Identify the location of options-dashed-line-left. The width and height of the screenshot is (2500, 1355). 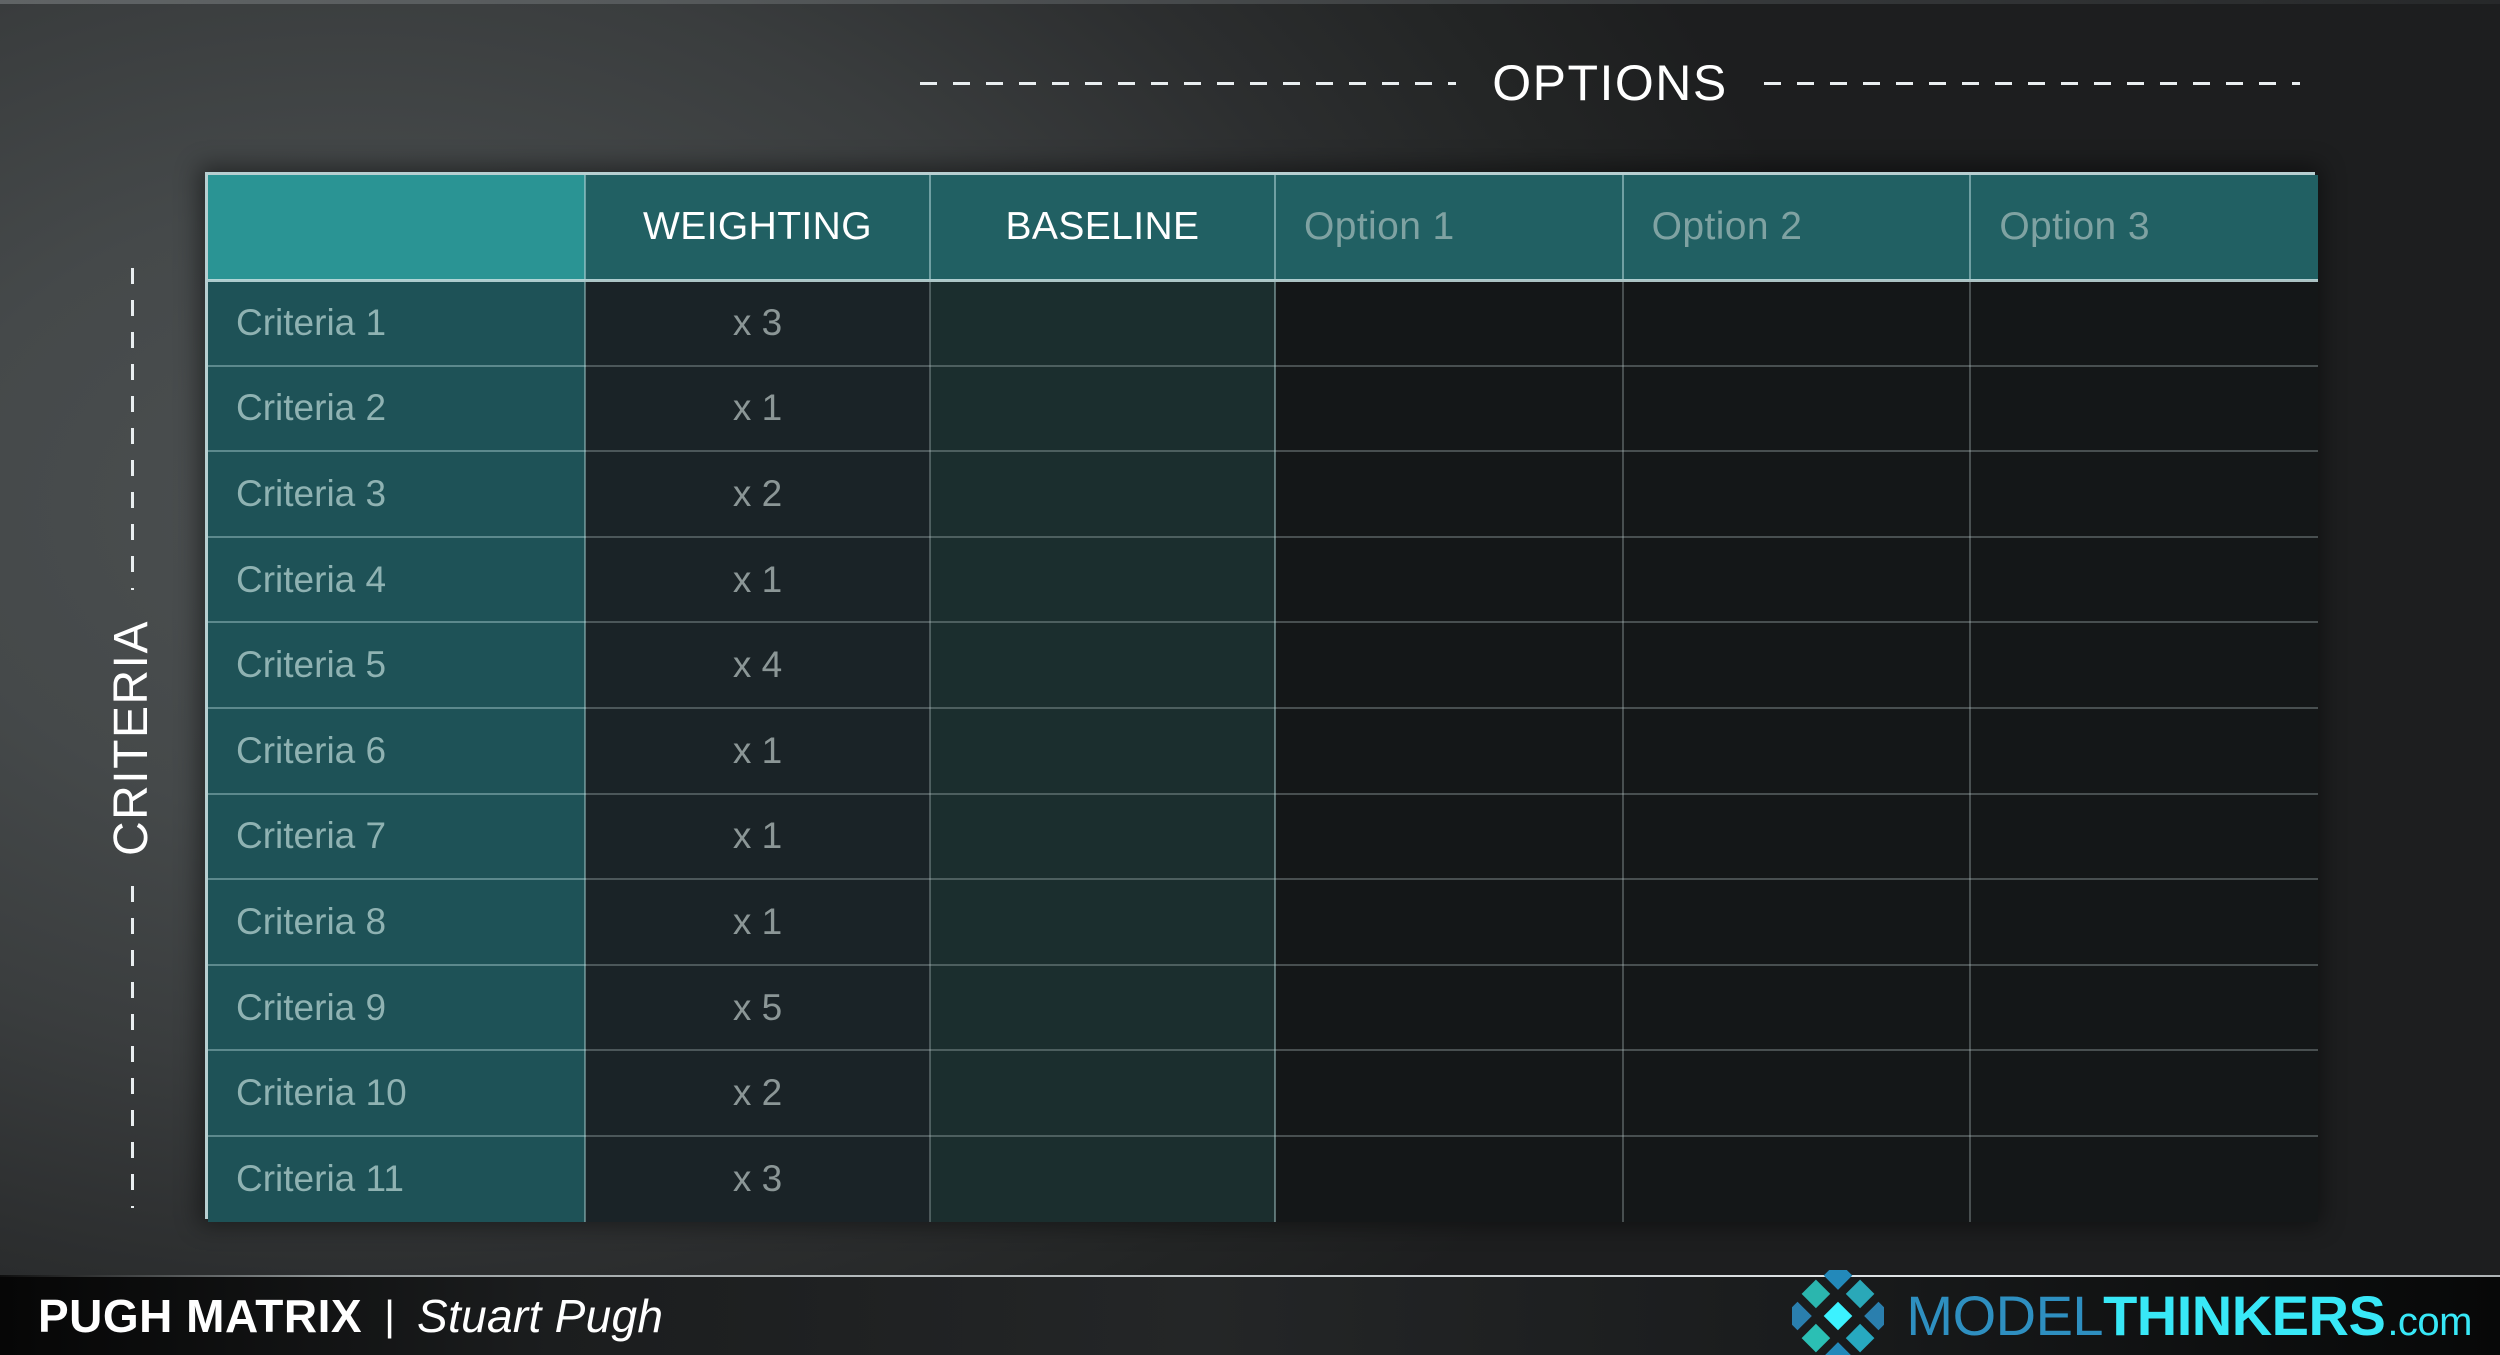
(1188, 83).